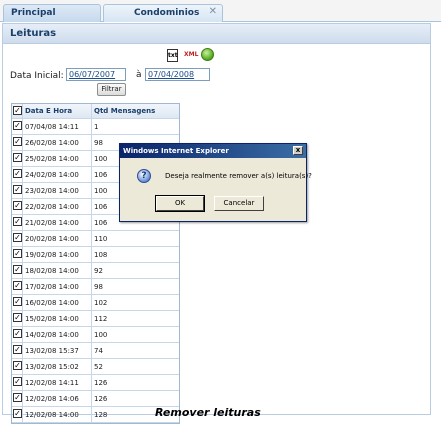  Describe the element at coordinates (172, 55) in the screenshot. I see `txt-export-icon: txt` at that location.